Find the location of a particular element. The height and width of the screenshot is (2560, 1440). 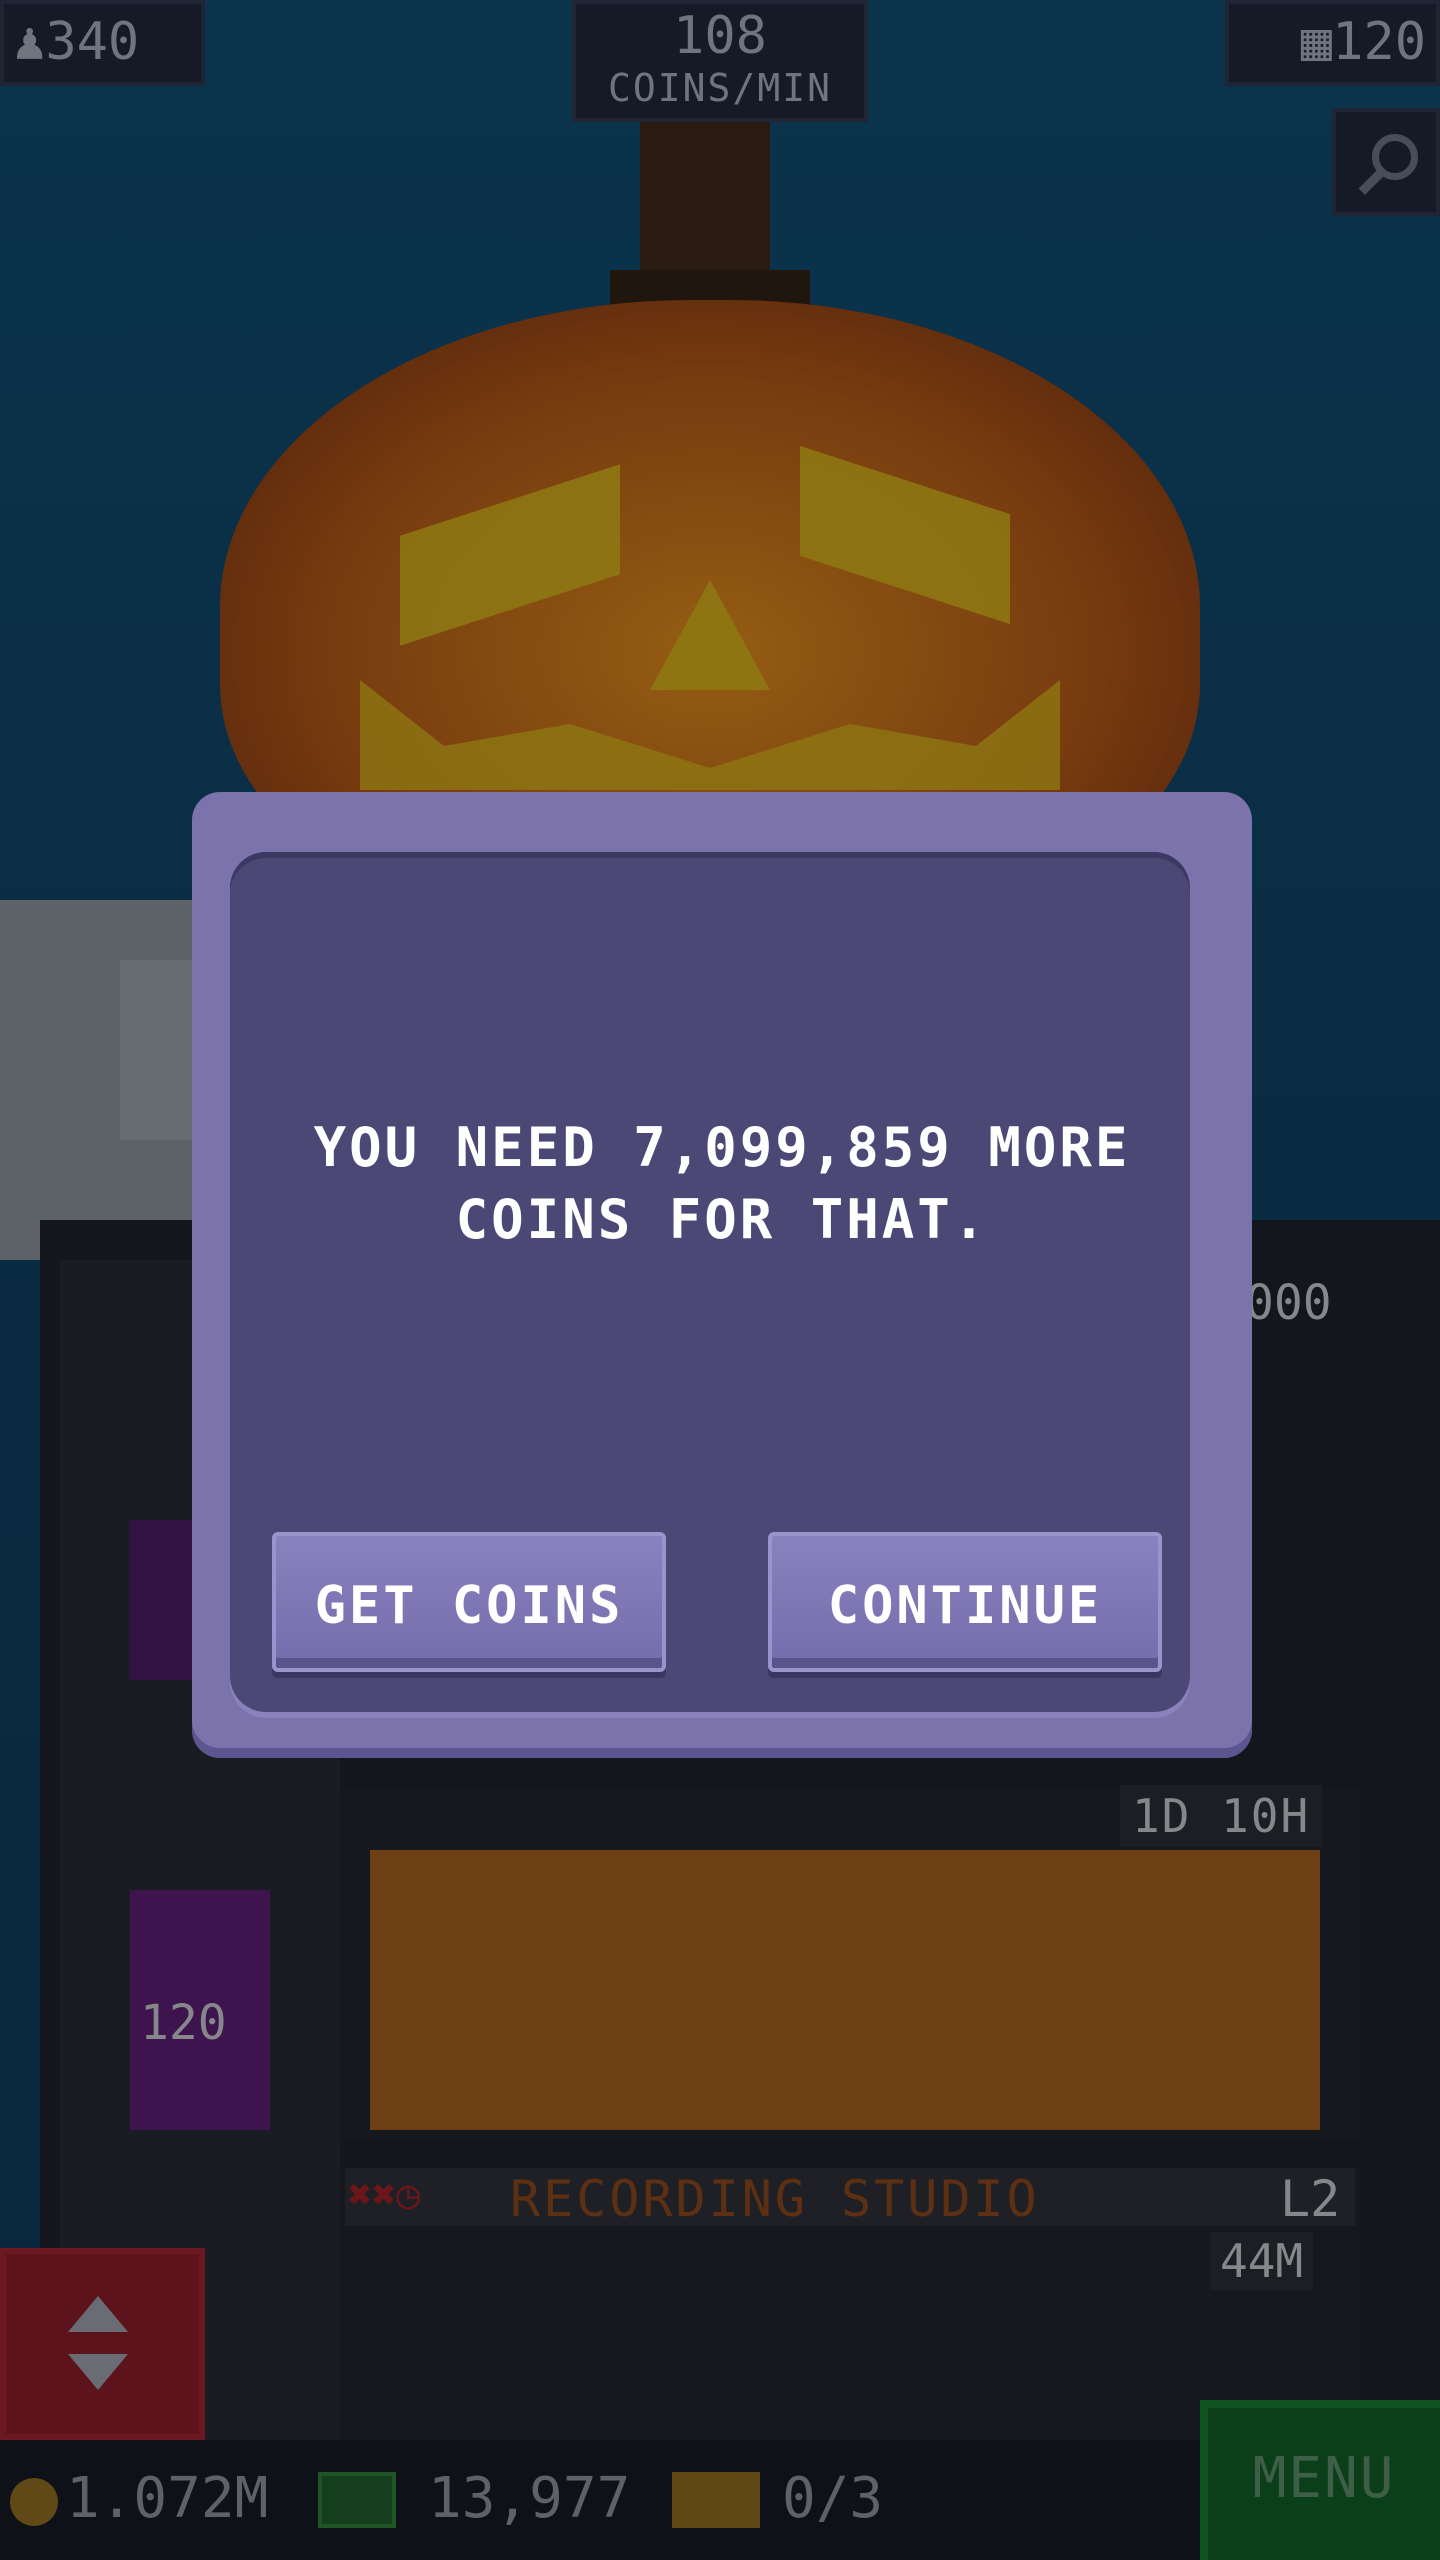

dialog-message-line: COINS FOR THAT. is located at coordinates (722, 1219).